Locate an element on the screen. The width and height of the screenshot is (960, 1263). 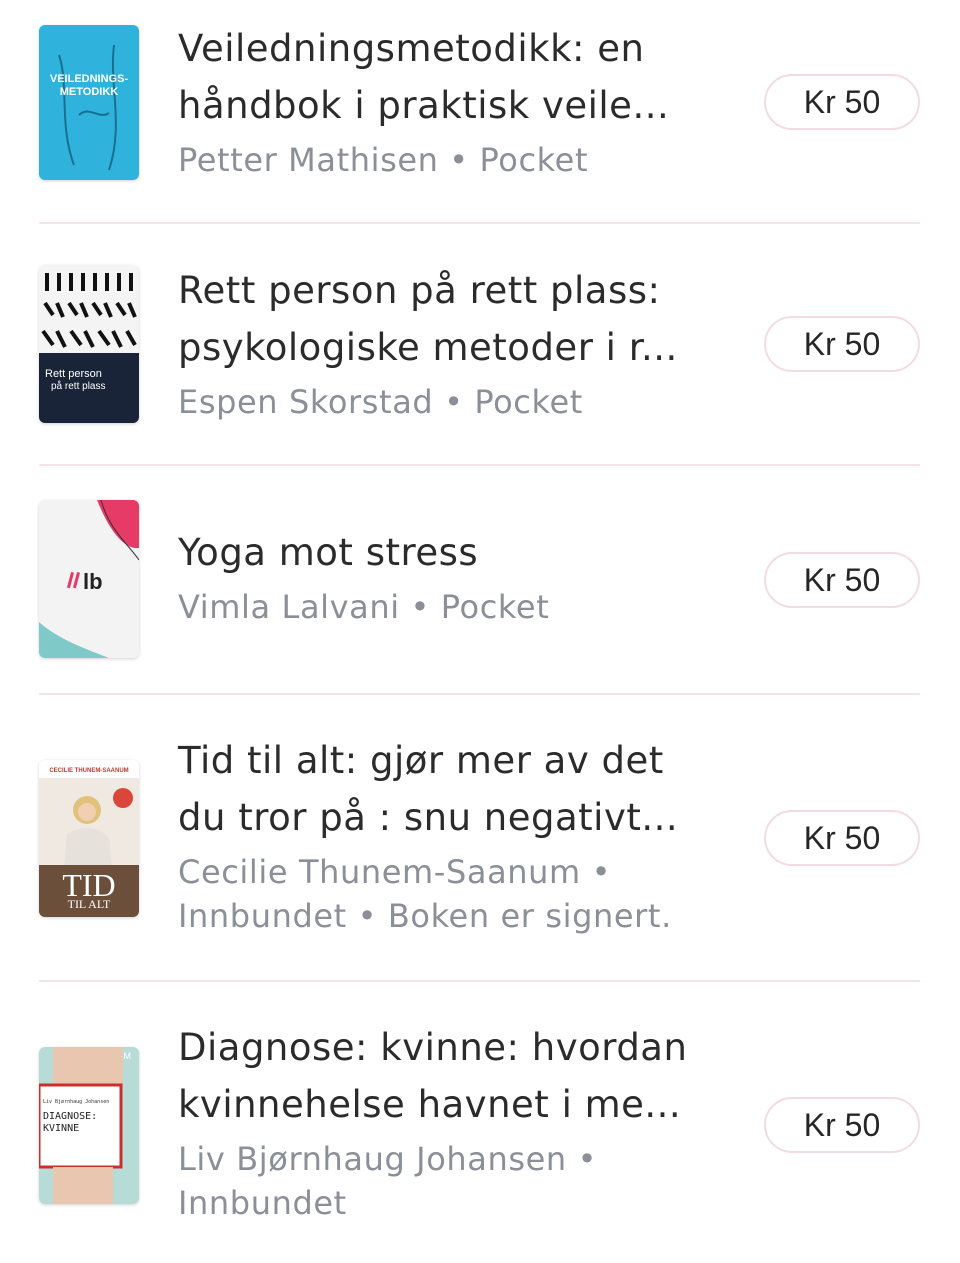
book-title-line: Tid til alt: gjør mer av det is located at coordinates (421, 760).